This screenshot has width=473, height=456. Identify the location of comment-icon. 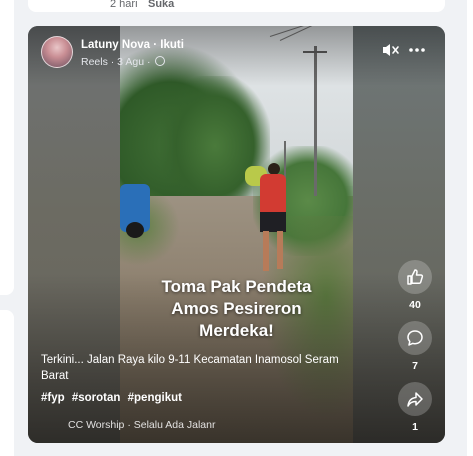
(415, 338).